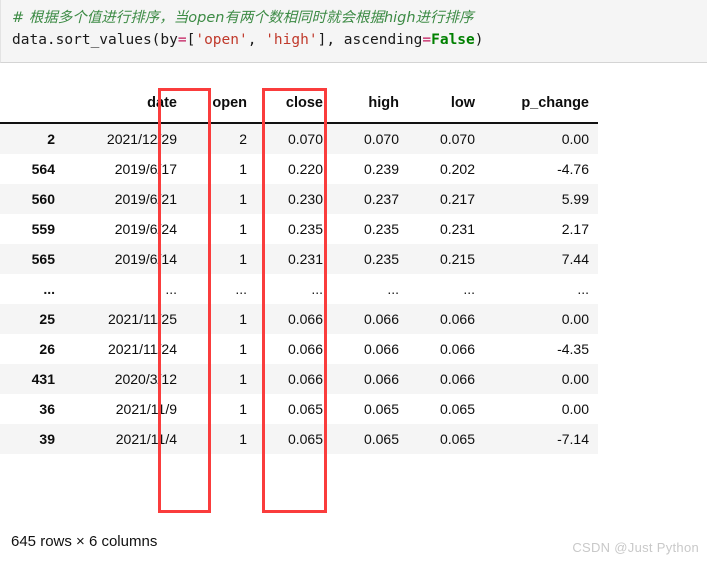  What do you see at coordinates (32, 199) in the screenshot?
I see `cell-index: 560` at bounding box center [32, 199].